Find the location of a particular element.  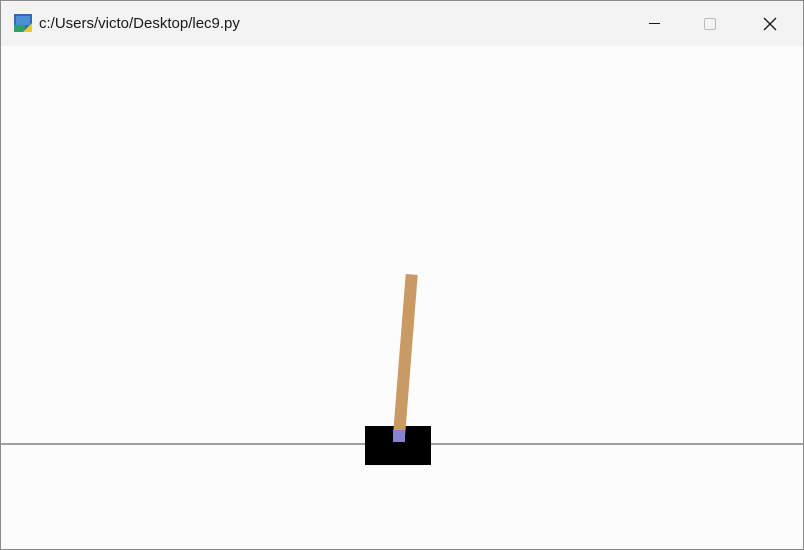

maximize-button is located at coordinates (710, 23).